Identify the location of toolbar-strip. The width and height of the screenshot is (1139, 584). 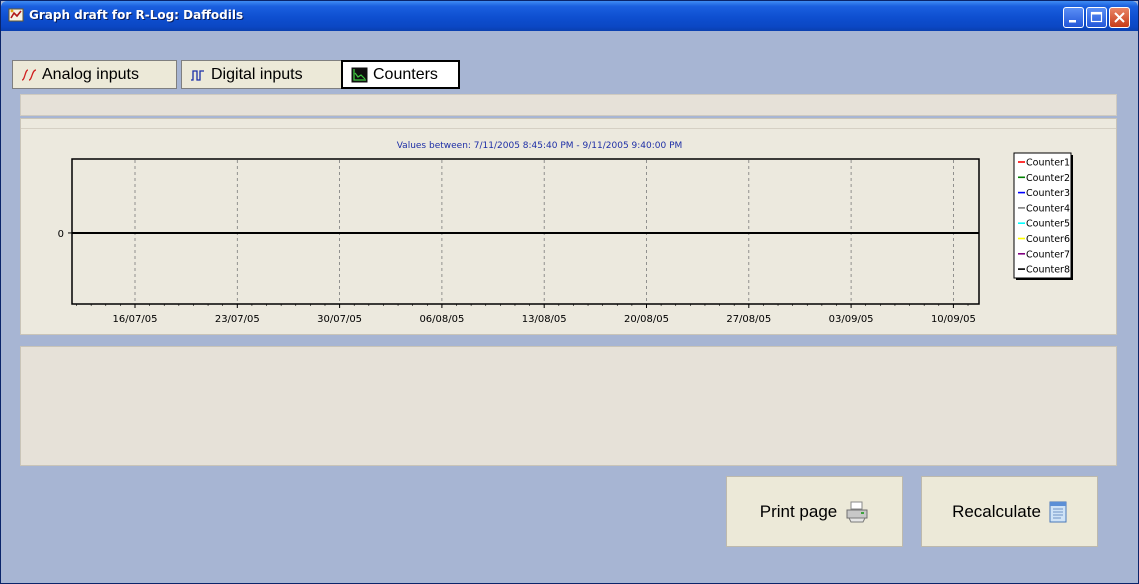
(568, 105).